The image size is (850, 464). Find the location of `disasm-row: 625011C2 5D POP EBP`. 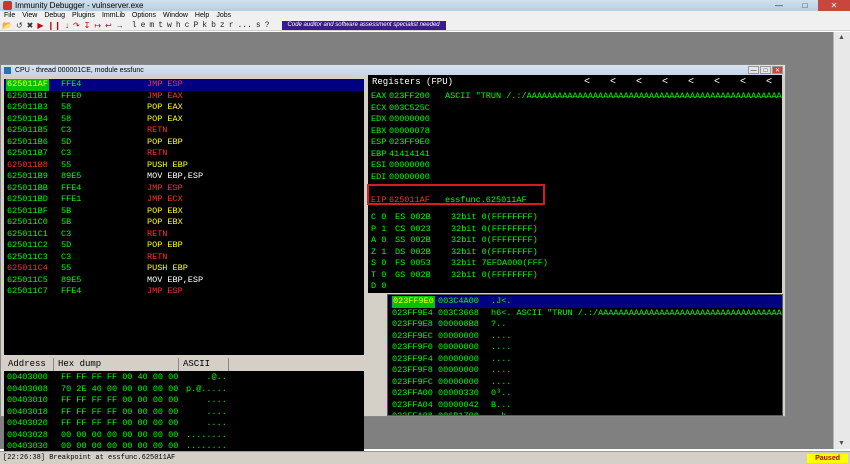

disasm-row: 625011C2 5D POP EBP is located at coordinates (184, 246).